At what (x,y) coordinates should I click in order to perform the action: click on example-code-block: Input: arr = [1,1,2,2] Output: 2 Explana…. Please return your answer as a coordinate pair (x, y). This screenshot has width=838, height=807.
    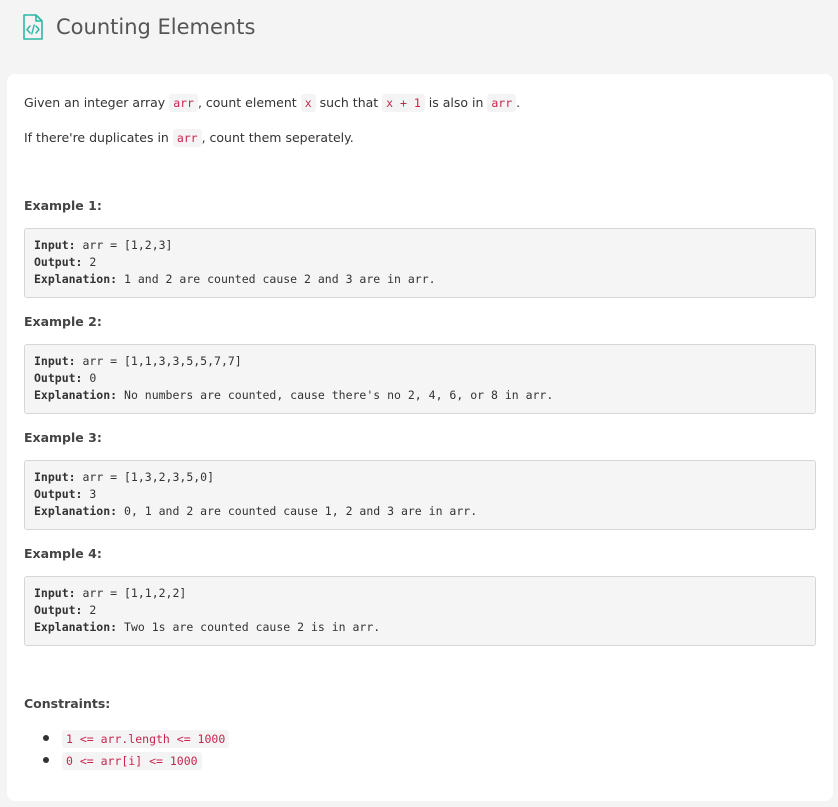
    Looking at the image, I should click on (420, 611).